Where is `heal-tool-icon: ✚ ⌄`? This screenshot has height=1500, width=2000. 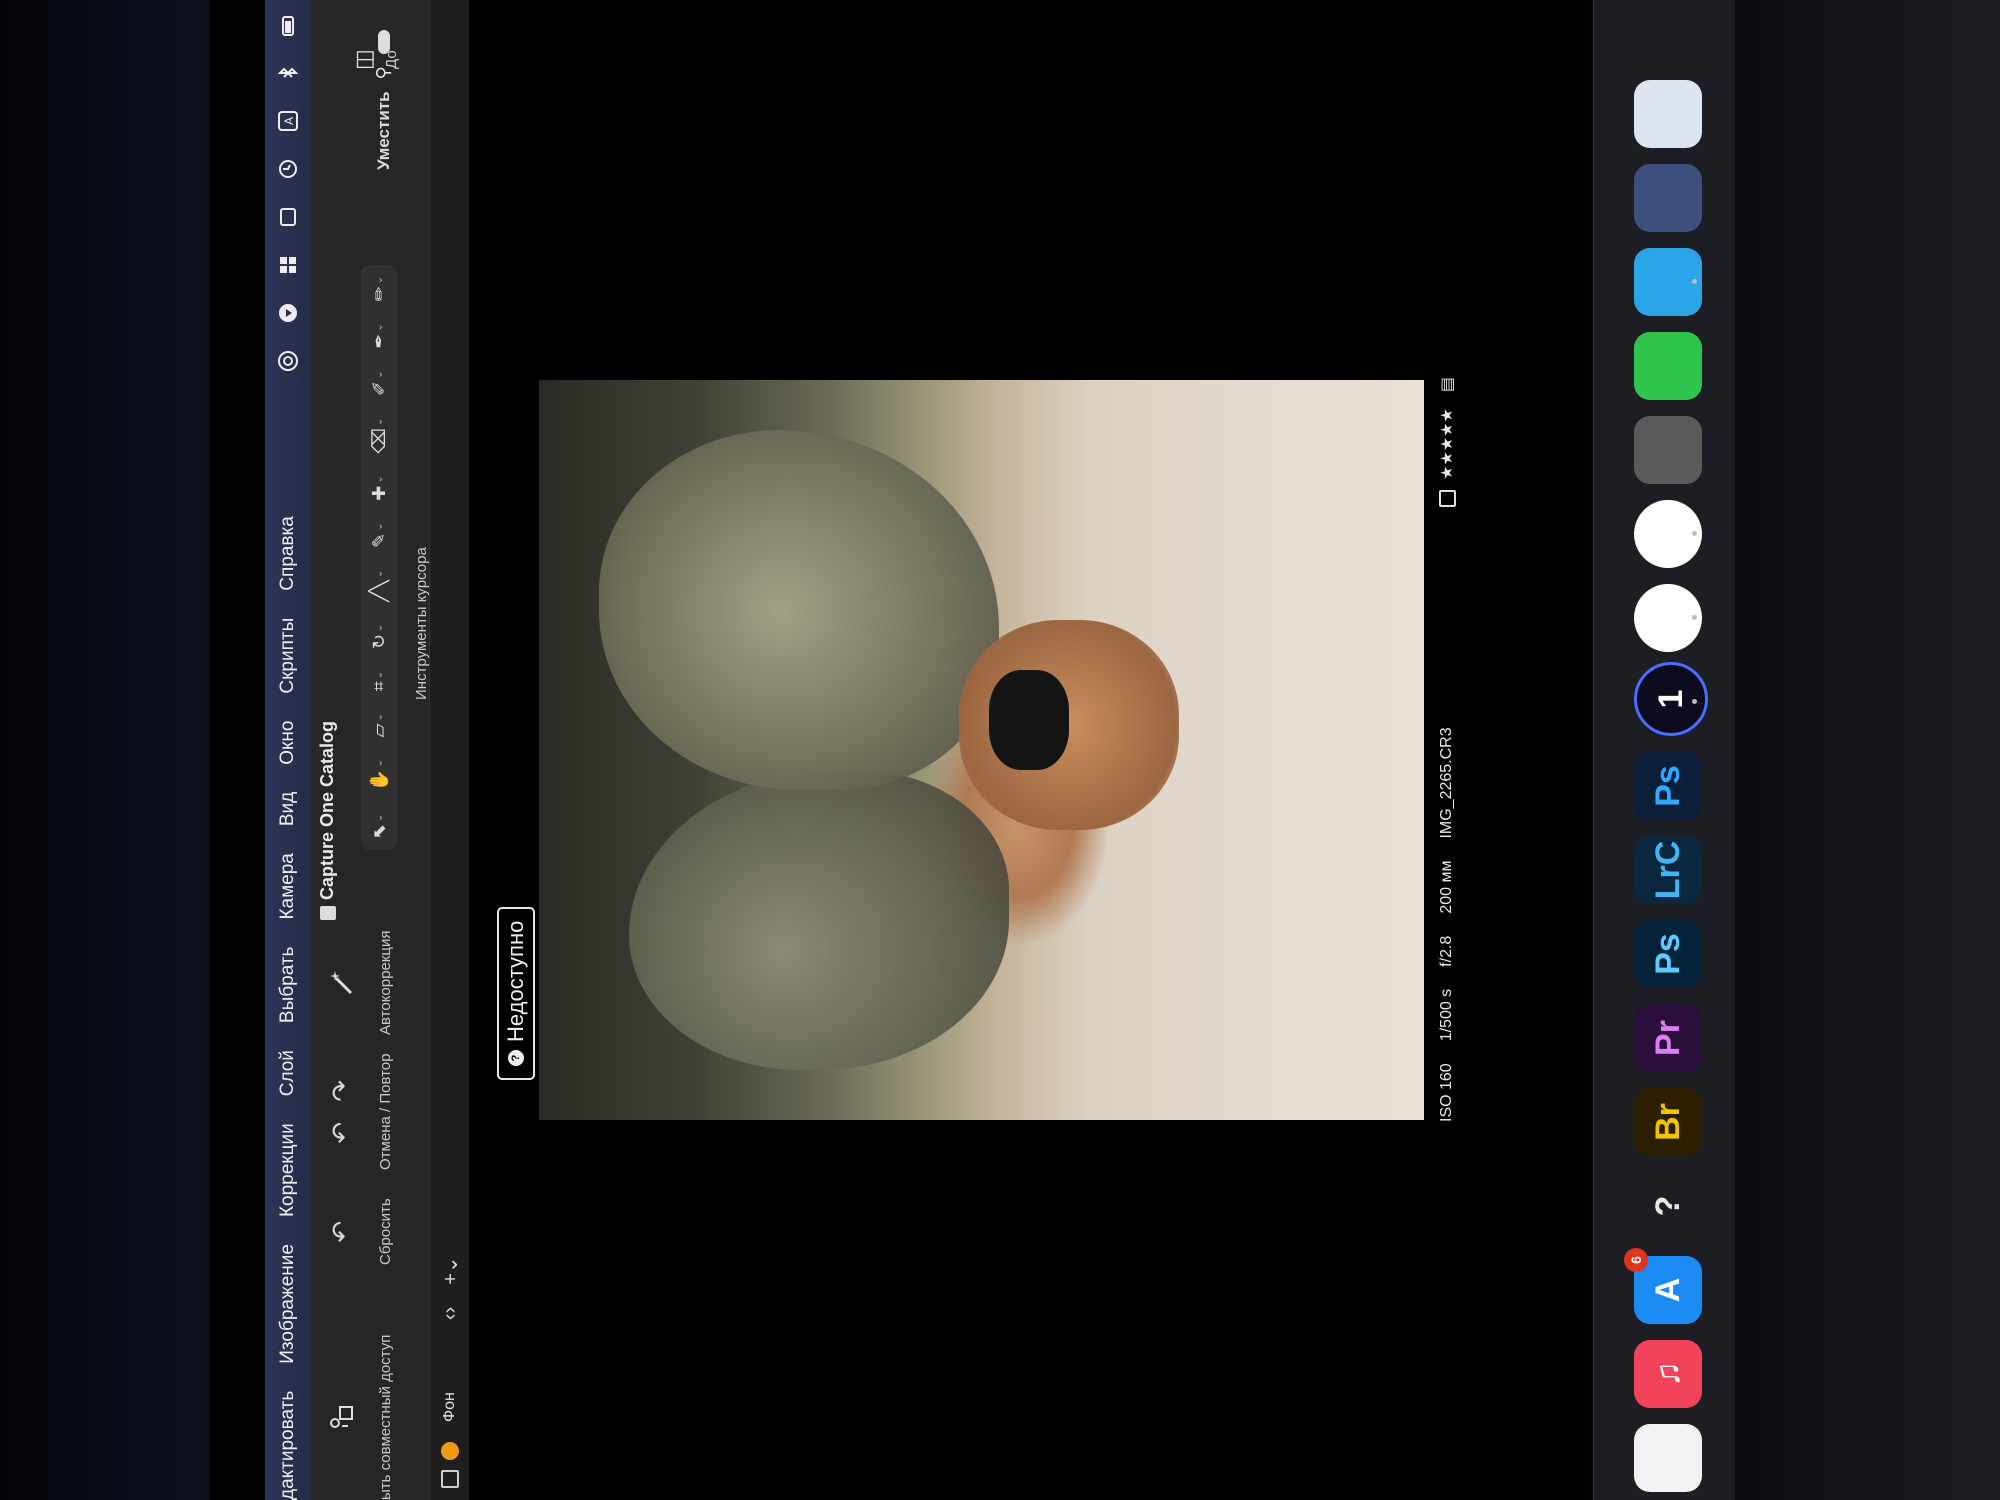
heal-tool-icon: ✚ ⌄ is located at coordinates (379, 487).